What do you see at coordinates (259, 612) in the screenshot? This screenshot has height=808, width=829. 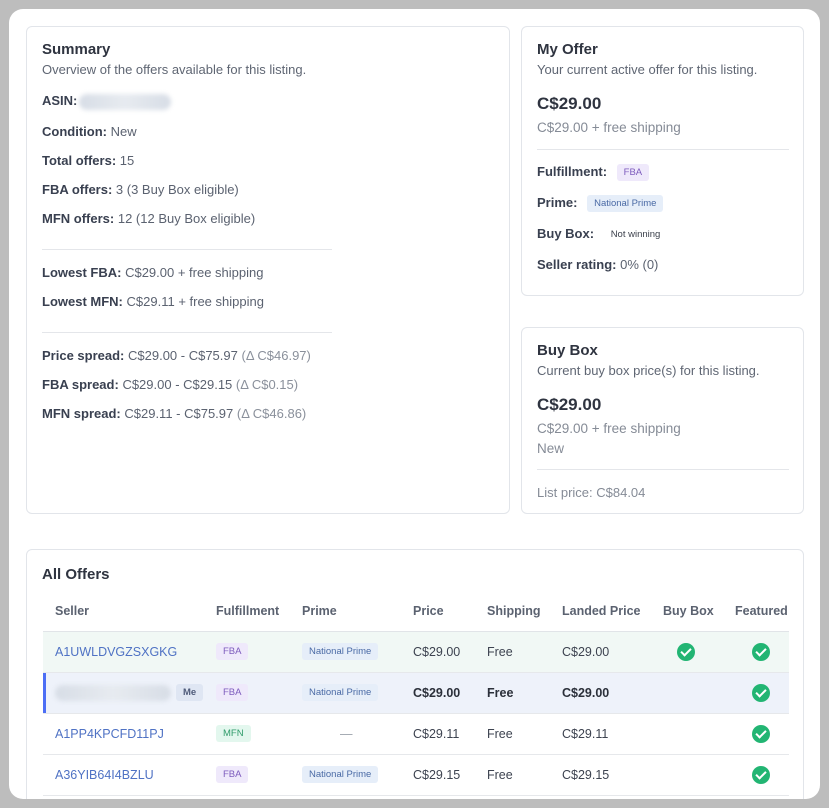 I see `col-fulfillment: Fulfillment` at bounding box center [259, 612].